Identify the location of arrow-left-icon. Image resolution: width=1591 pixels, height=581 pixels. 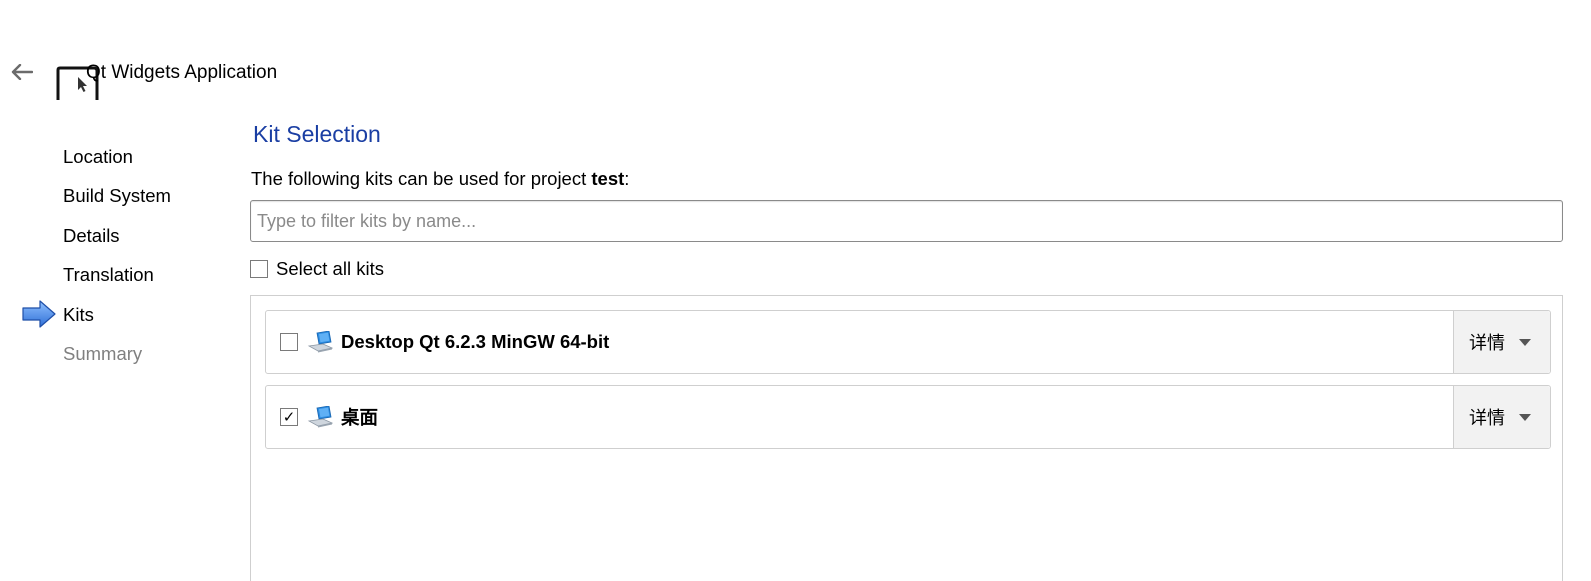
(22, 72).